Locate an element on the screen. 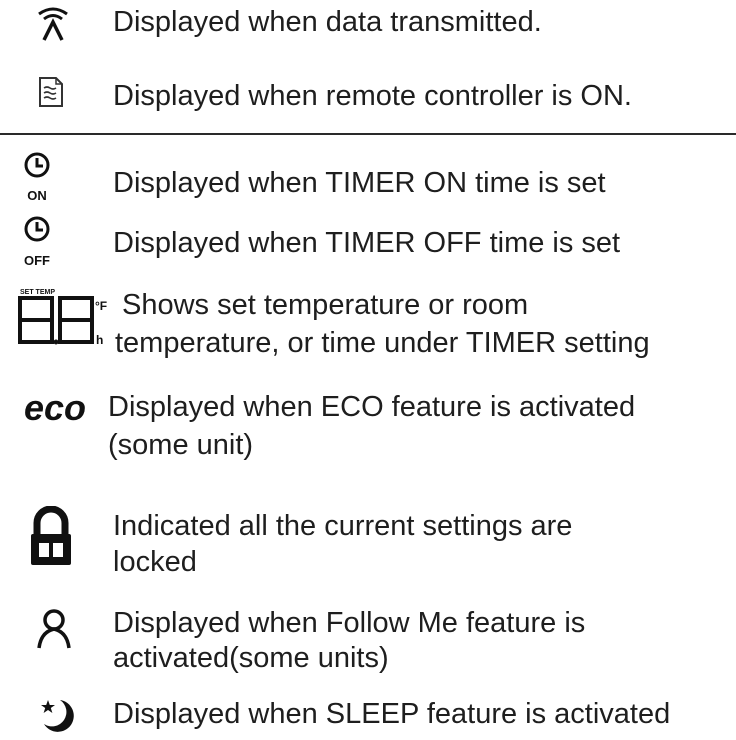  svg-text: OFF is located at coordinates (37, 260).